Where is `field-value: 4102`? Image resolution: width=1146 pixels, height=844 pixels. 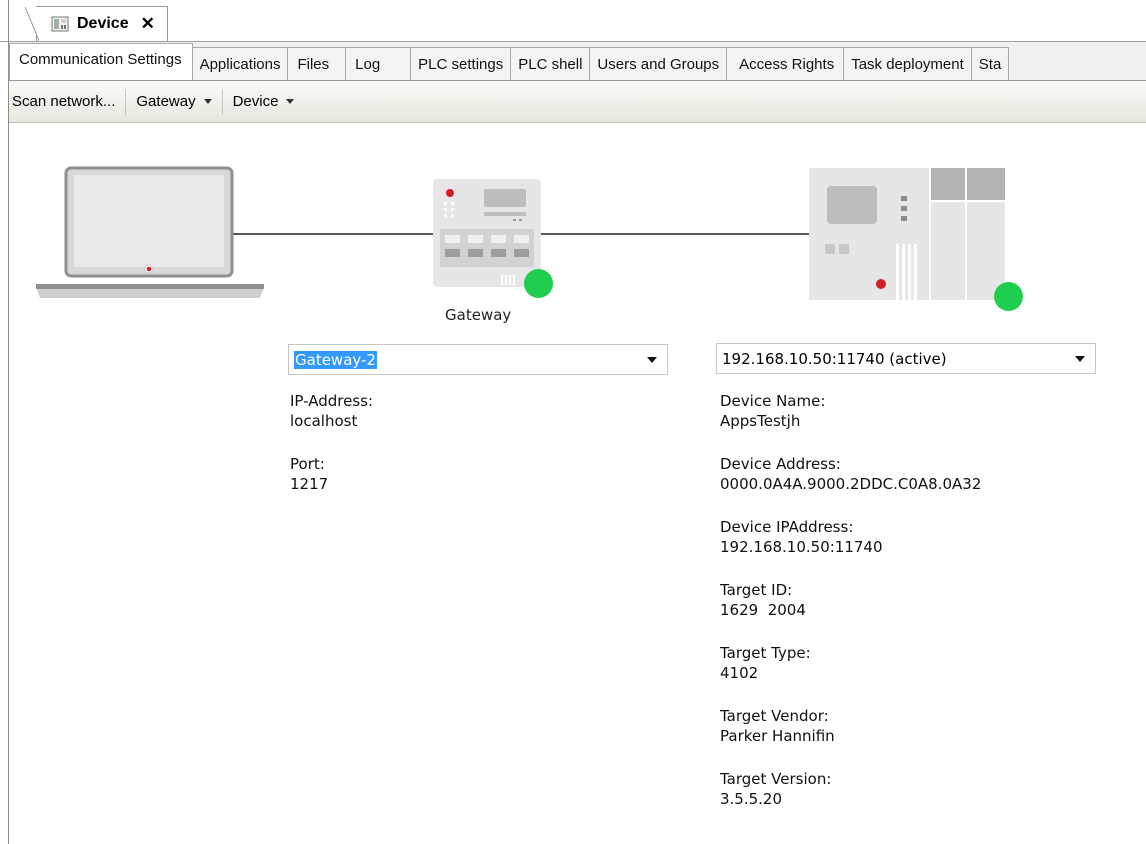
field-value: 4102 is located at coordinates (739, 673).